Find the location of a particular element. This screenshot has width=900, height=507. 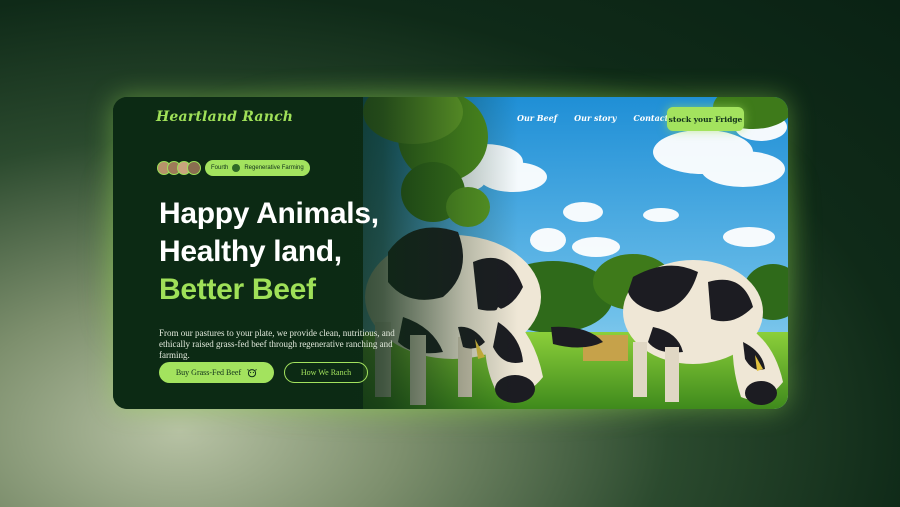

badge-left-text: Fourth is located at coordinates (220, 168).